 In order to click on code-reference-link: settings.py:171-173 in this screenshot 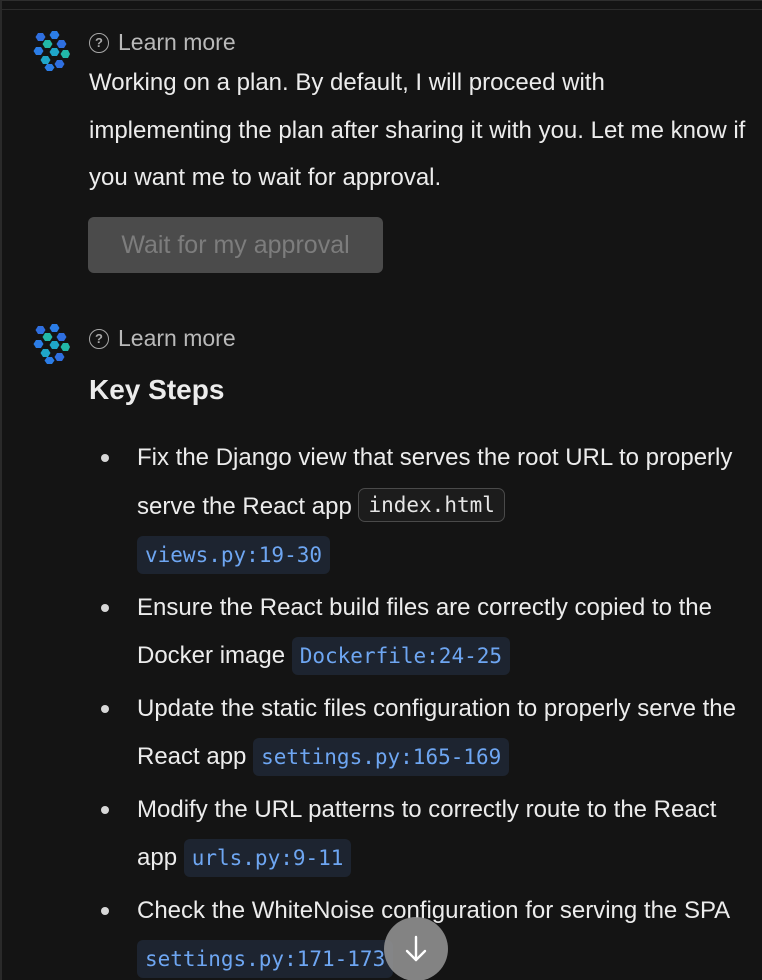, I will do `click(265, 959)`.